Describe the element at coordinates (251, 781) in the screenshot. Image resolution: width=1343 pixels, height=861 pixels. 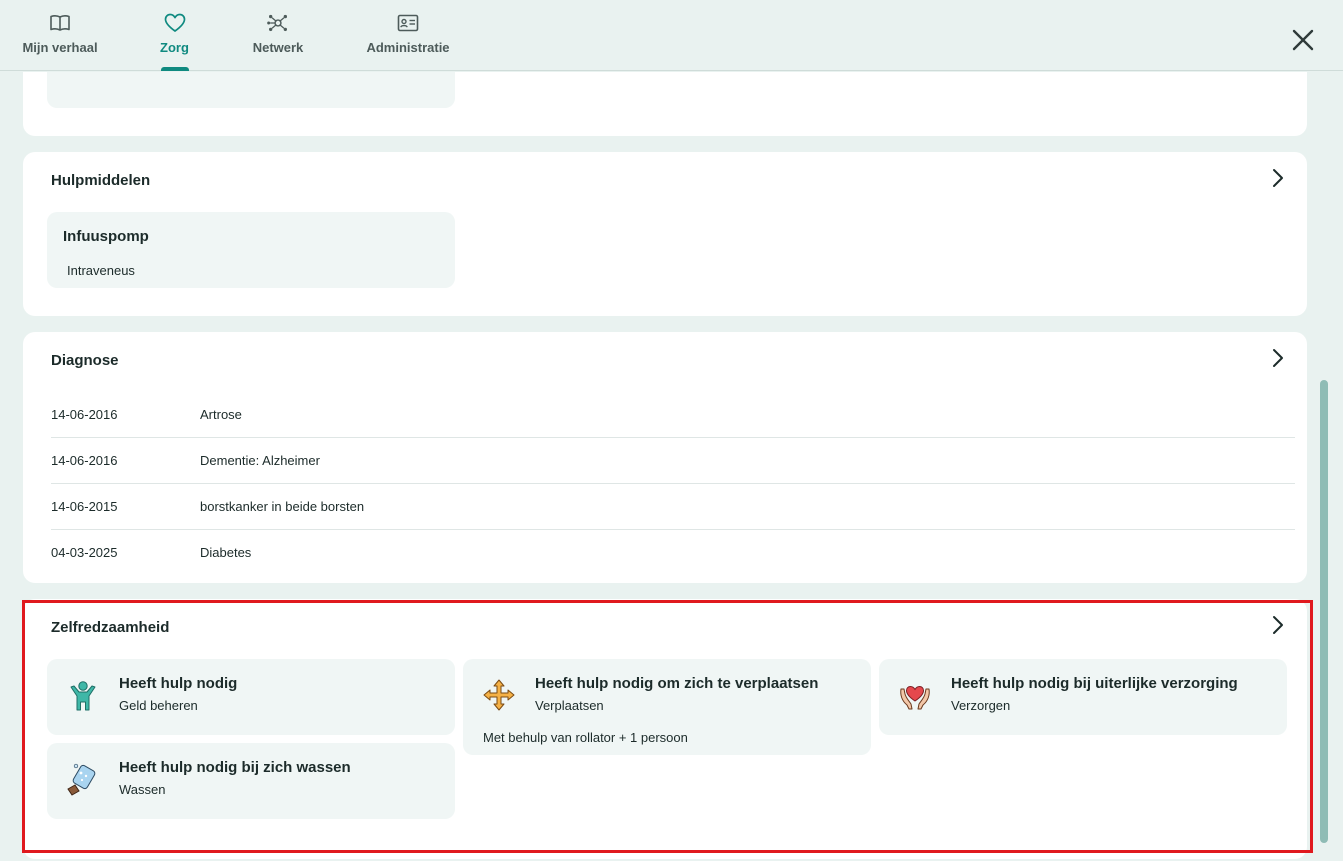
I see `zelfredzaamheid-tile: Heeft hulp nodig bij zich wassen Wassen` at that location.